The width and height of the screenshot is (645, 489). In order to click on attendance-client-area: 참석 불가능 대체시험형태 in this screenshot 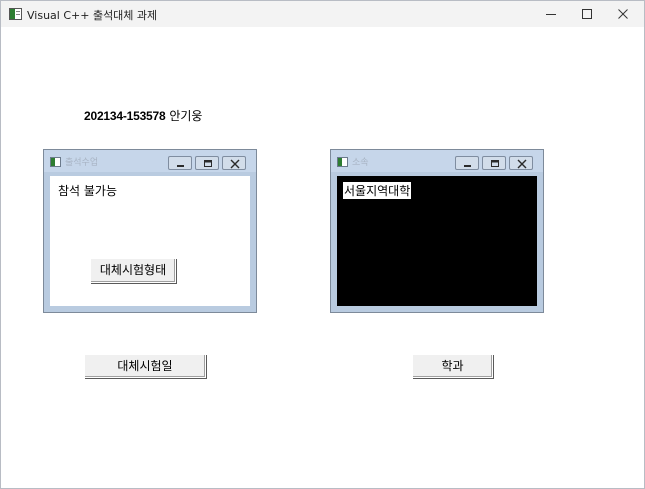, I will do `click(150, 241)`.